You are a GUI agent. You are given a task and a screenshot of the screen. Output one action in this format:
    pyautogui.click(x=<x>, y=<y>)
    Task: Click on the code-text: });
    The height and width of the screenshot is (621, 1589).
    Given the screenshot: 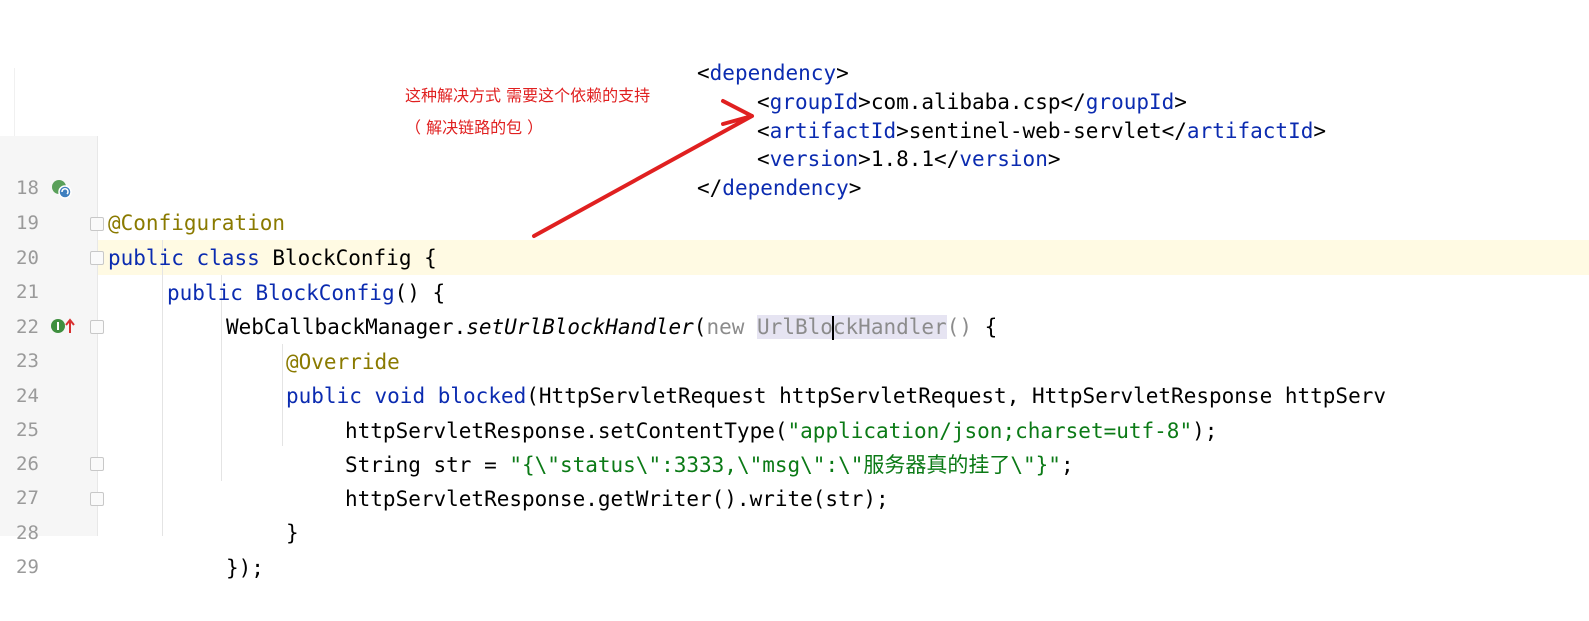 What is the action you would take?
    pyautogui.click(x=245, y=568)
    